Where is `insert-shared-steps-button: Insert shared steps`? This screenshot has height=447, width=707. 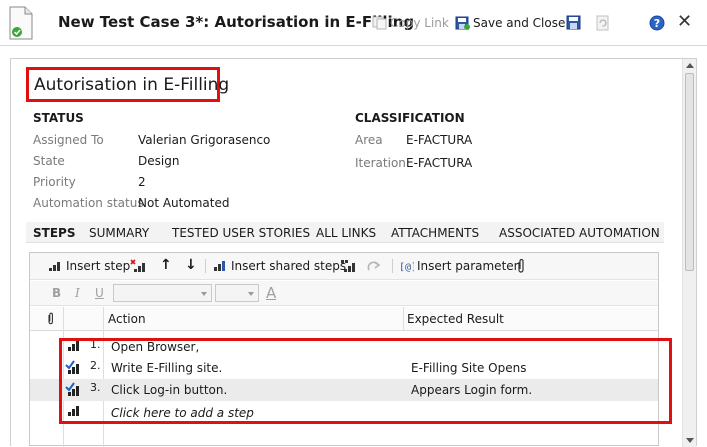 insert-shared-steps-button: Insert shared steps is located at coordinates (279, 266).